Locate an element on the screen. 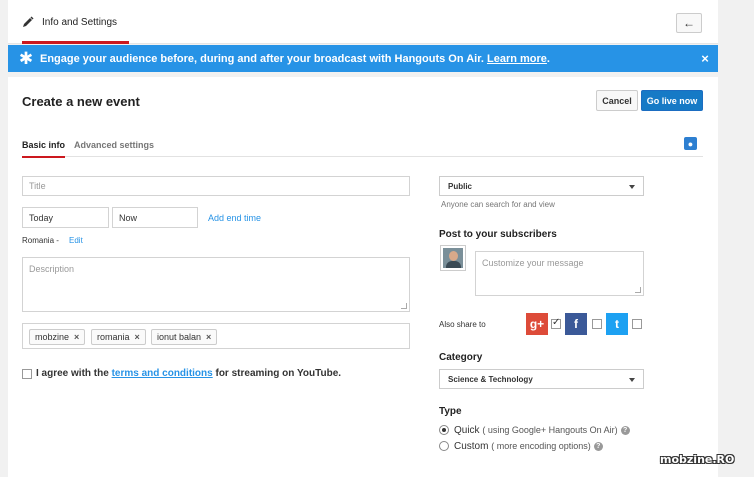 Image resolution: width=754 pixels, height=477 pixels. type-quick-radio is located at coordinates (444, 430).